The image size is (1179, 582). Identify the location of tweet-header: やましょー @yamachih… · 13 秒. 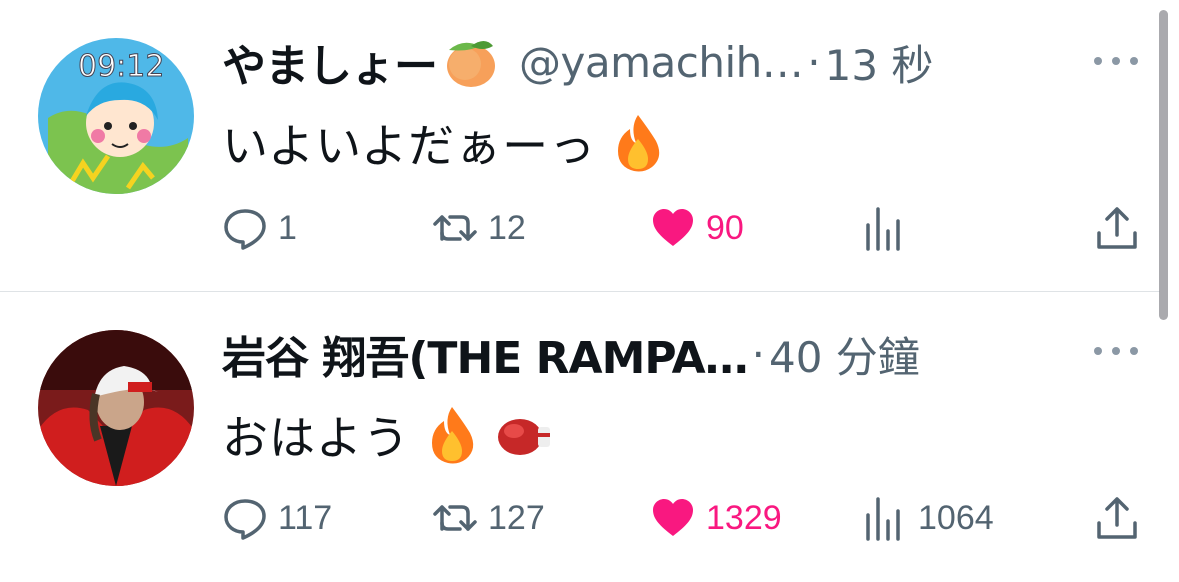
(632, 62).